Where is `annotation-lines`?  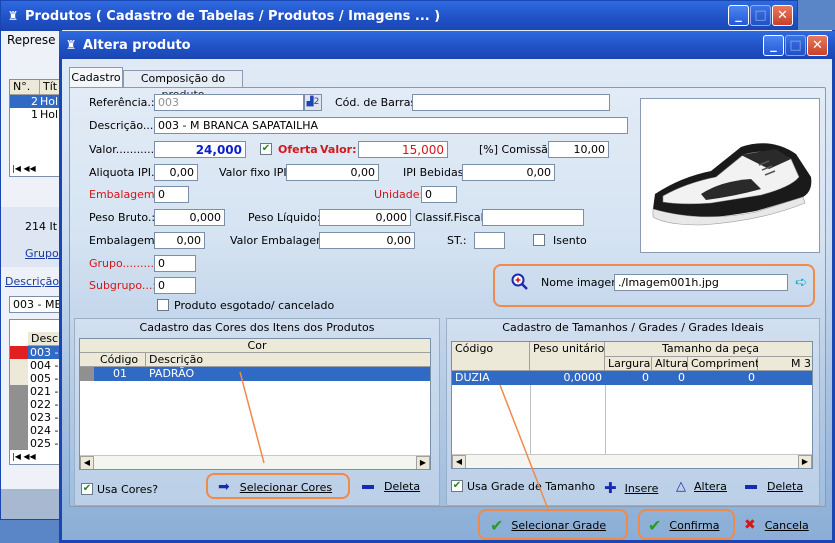
annotation-lines is located at coordinates (394, 440).